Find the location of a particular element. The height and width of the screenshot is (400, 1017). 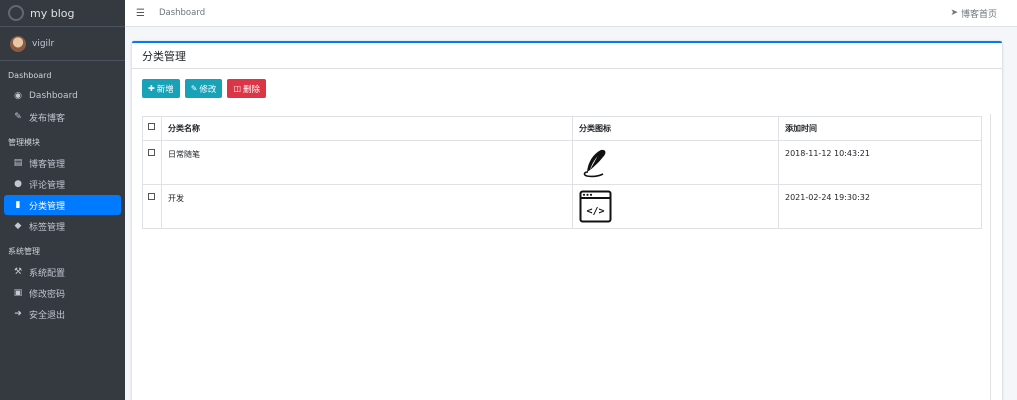

edit-button: ✎ 修改 is located at coordinates (203, 88).